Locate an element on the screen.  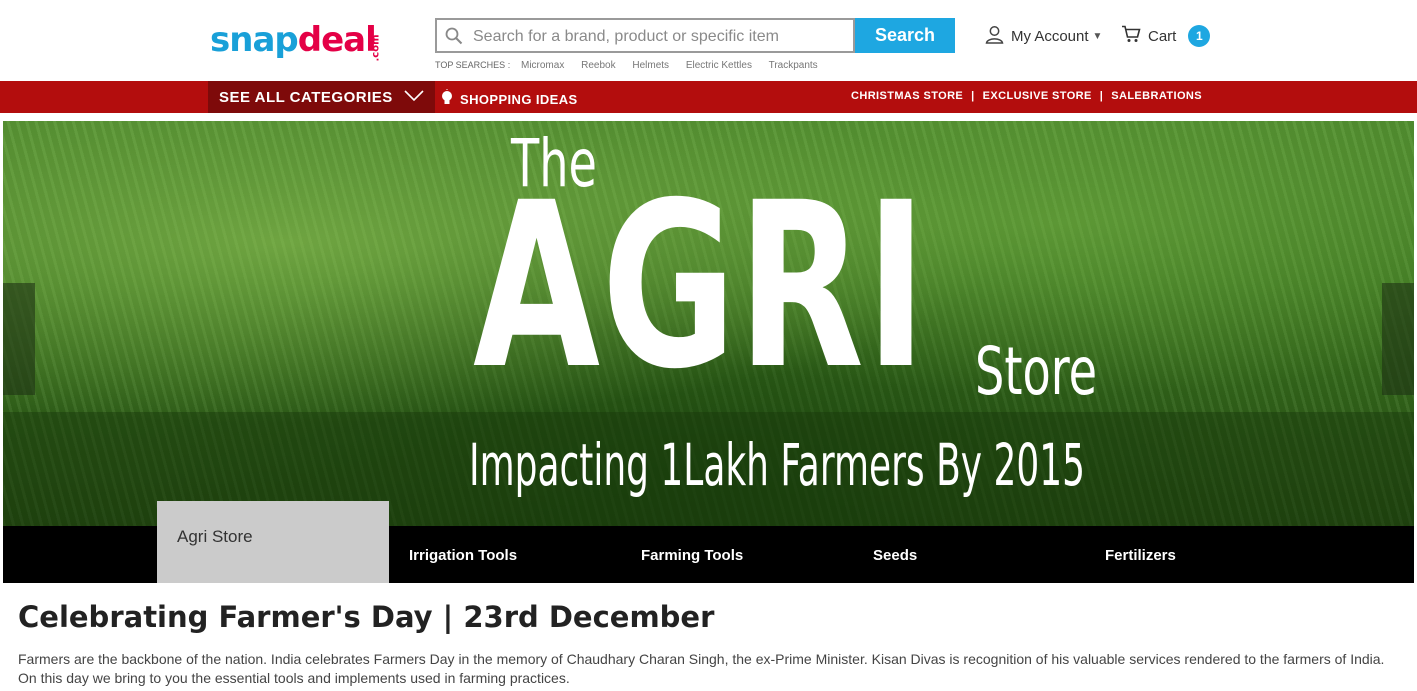
shopping-ideas-label: SHOPPING IDEAS is located at coordinates (519, 99).